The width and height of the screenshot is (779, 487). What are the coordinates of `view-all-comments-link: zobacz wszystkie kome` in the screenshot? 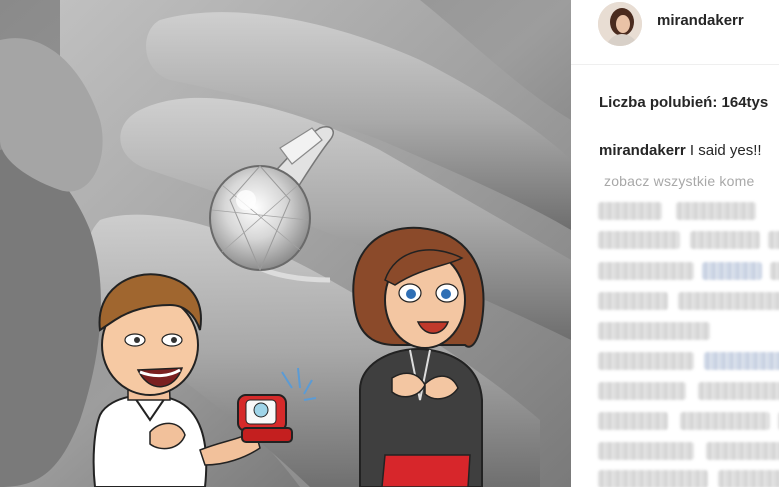 It's located at (679, 181).